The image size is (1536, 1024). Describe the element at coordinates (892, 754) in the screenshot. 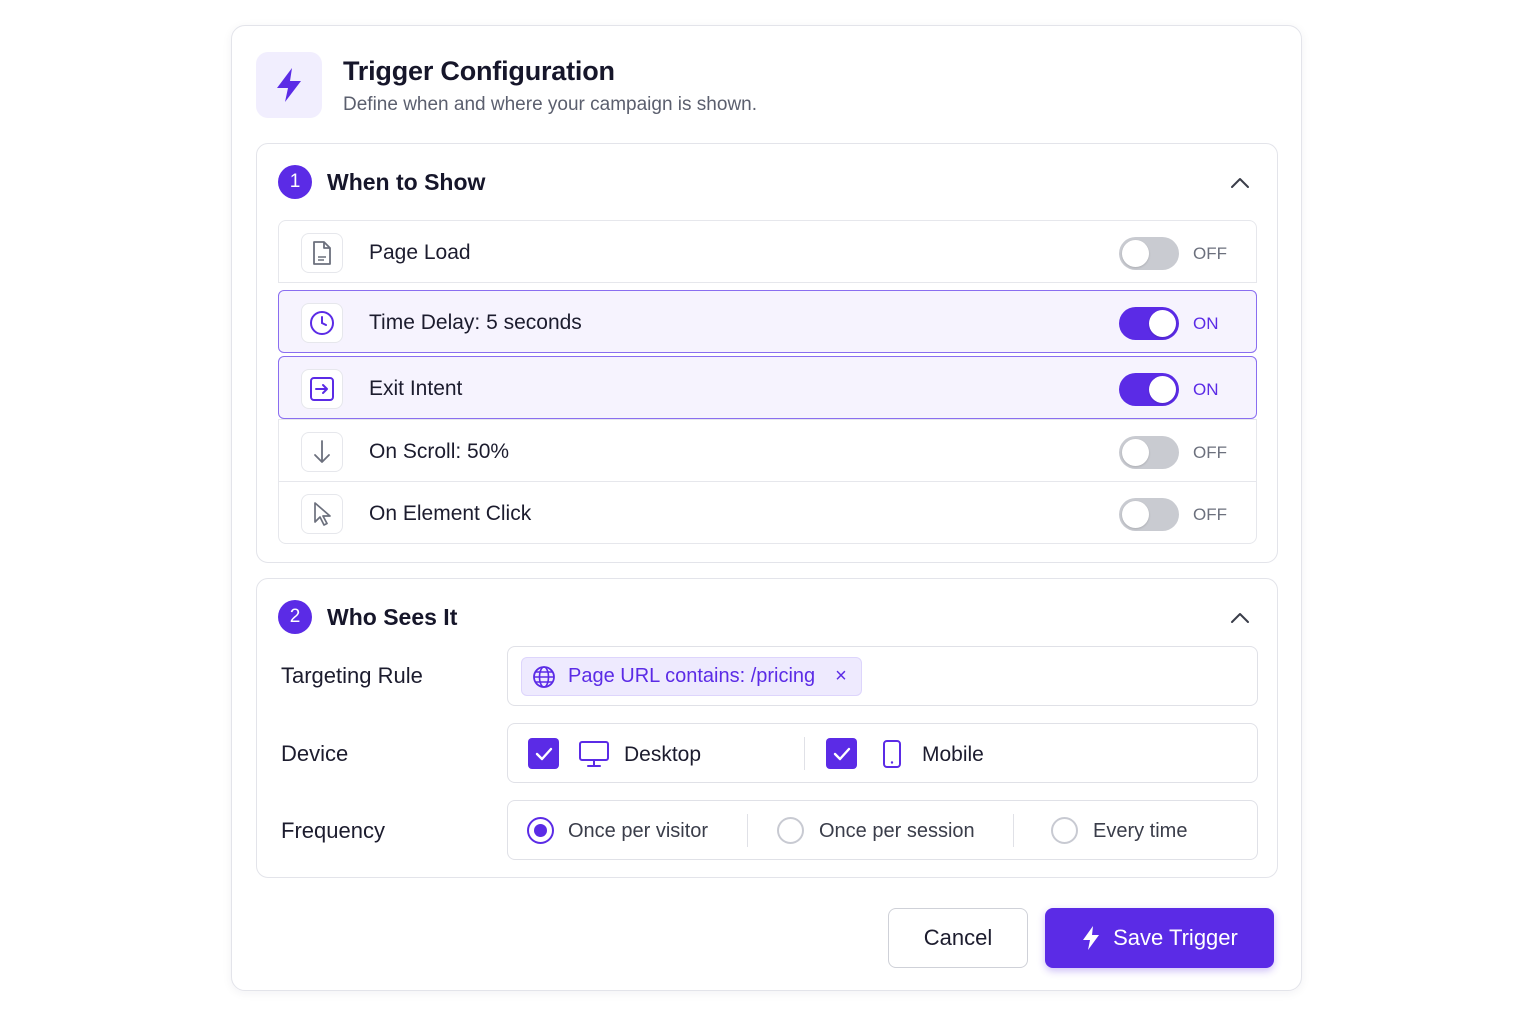

I see `mobile-icon` at that location.